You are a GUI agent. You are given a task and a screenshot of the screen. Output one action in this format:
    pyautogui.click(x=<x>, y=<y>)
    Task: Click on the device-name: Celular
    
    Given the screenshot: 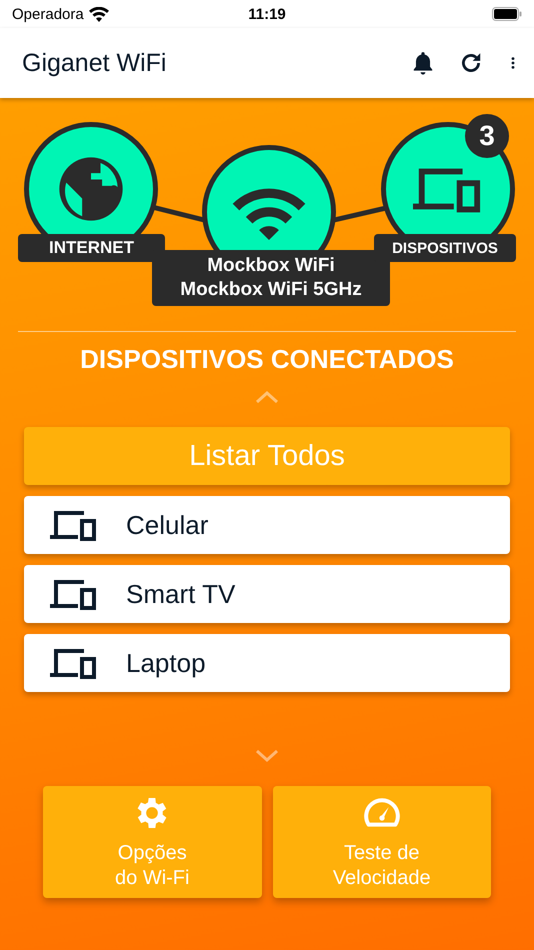 What is the action you would take?
    pyautogui.click(x=167, y=525)
    